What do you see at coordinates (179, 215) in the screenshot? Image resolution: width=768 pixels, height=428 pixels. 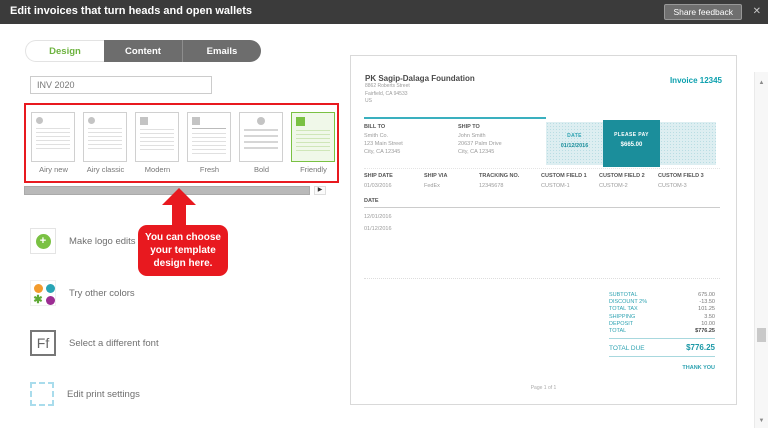 I see `annotation-arrow-shaft` at bounding box center [179, 215].